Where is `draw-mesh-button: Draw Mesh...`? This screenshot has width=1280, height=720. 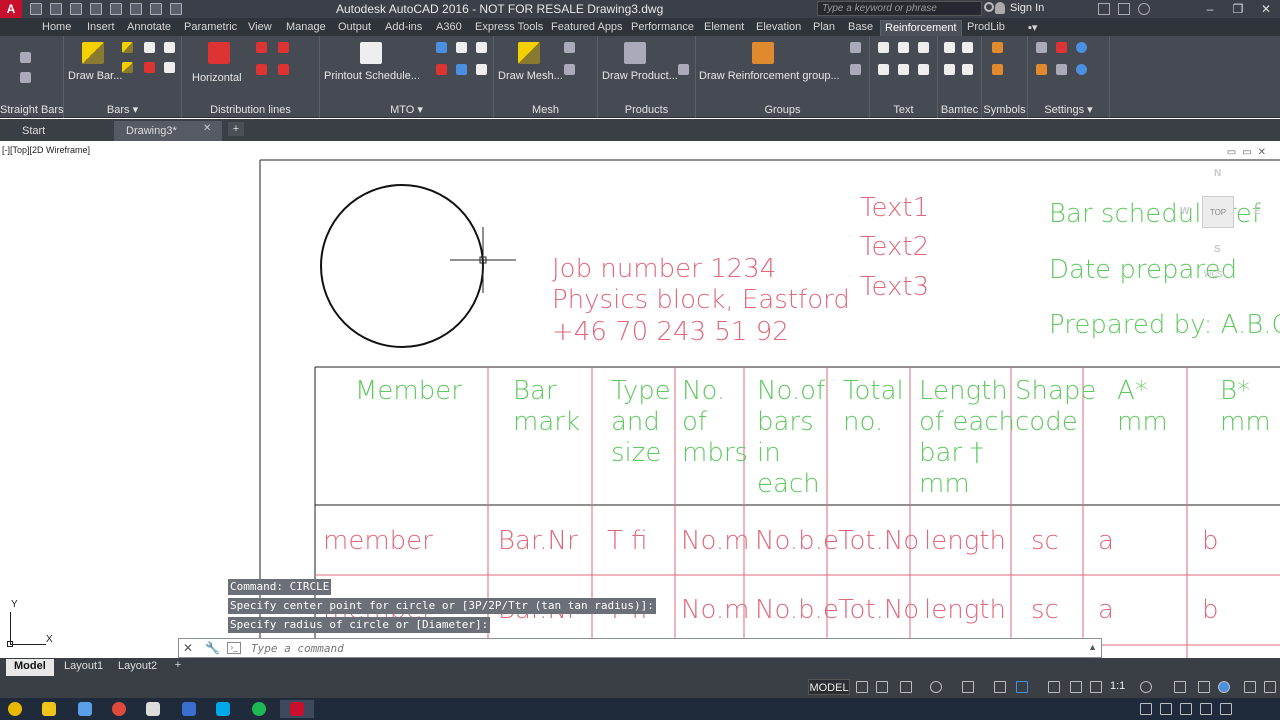
draw-mesh-button: Draw Mesh... is located at coordinates (530, 76).